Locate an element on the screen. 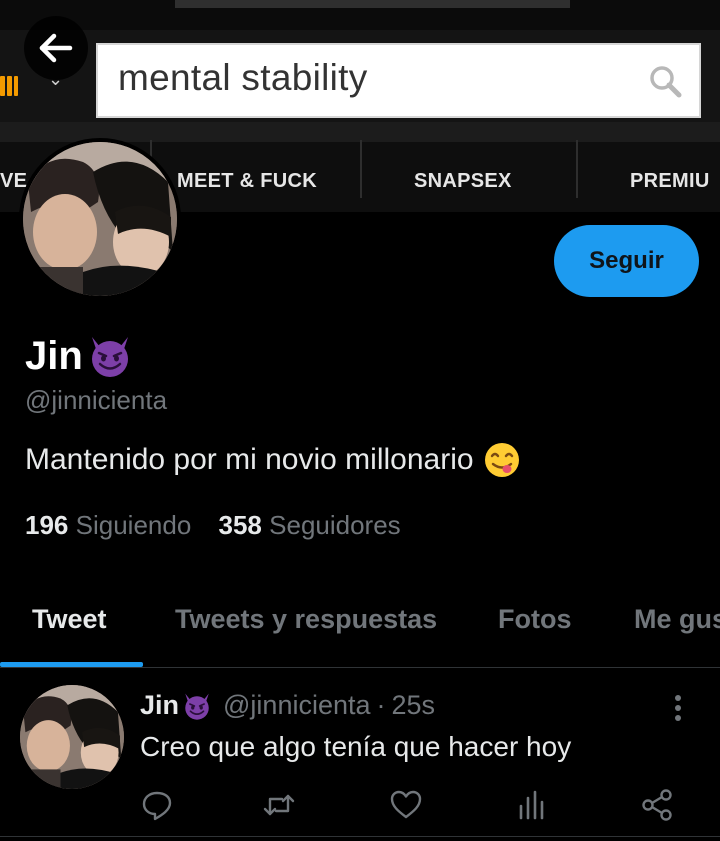 The width and height of the screenshot is (720, 841). tweet-header: Jin @jinnicienta · 25s is located at coordinates (287, 705).